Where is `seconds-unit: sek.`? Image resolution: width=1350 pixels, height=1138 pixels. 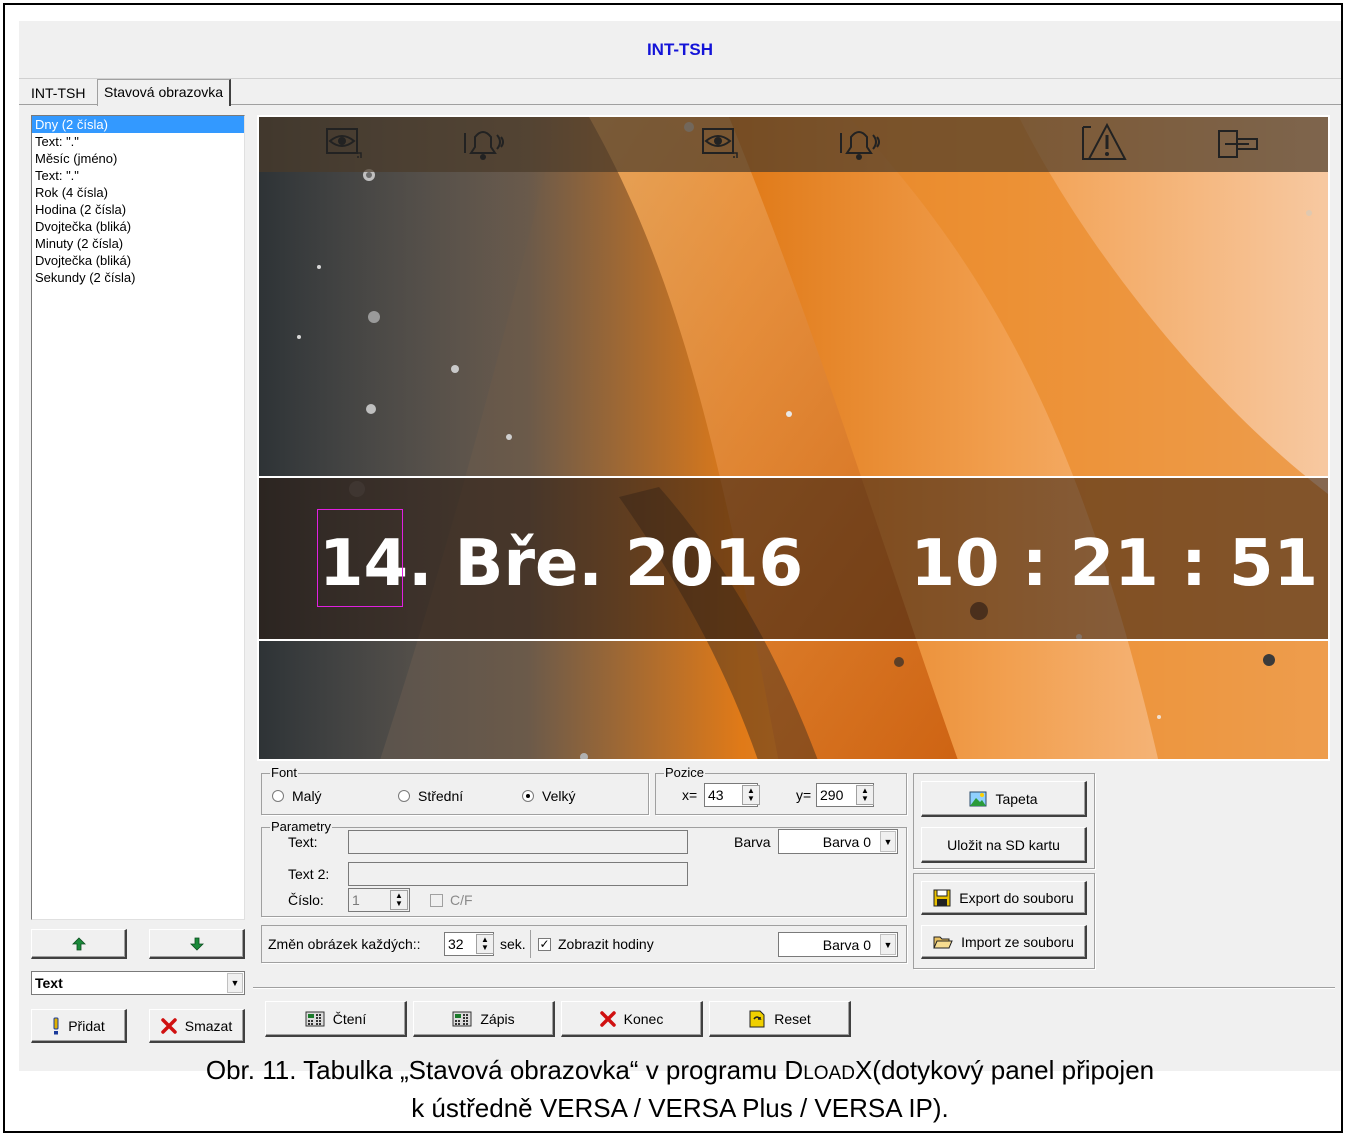 seconds-unit: sek. is located at coordinates (513, 944).